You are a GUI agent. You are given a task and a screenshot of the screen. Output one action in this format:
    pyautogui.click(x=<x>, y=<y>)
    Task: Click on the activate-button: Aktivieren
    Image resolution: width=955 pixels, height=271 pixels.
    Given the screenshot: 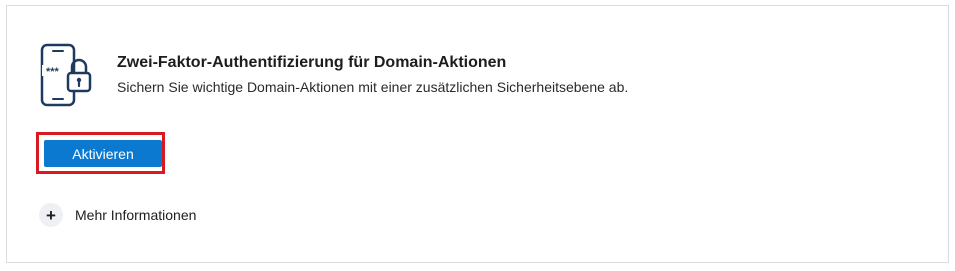 What is the action you would take?
    pyautogui.click(x=103, y=153)
    